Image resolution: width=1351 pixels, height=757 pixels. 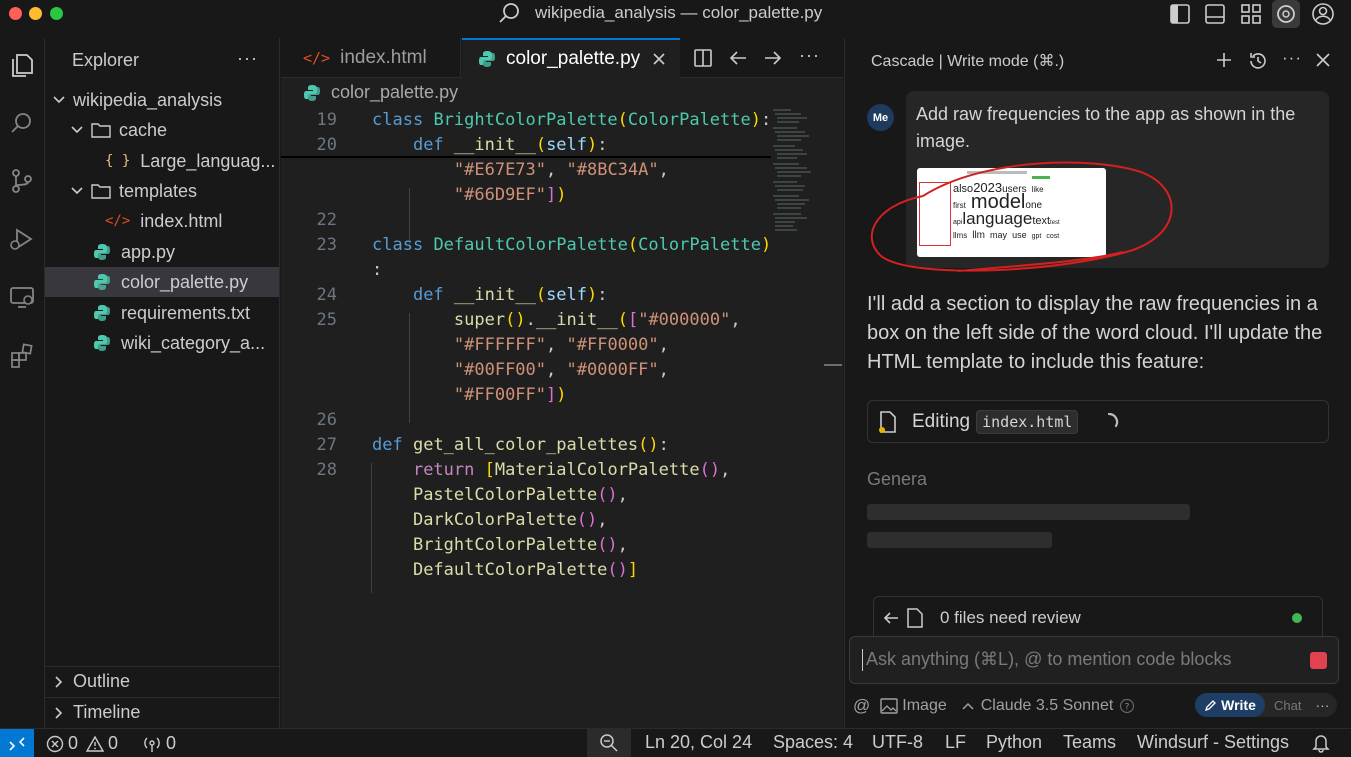 I want to click on title-bar: wikipedia_analysis — color_palette.py, so click(x=675, y=14).